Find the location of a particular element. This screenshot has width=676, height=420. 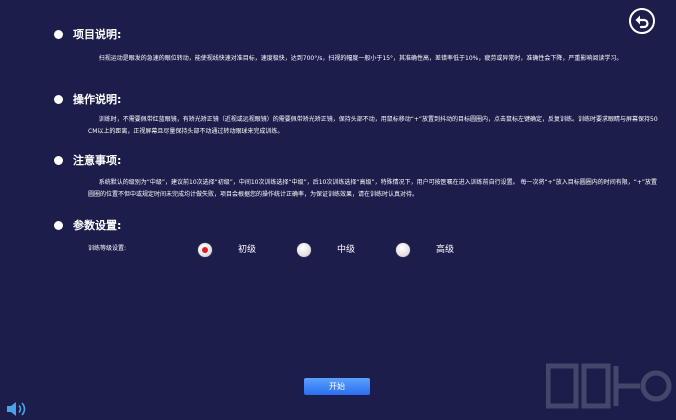

back-button is located at coordinates (642, 21).